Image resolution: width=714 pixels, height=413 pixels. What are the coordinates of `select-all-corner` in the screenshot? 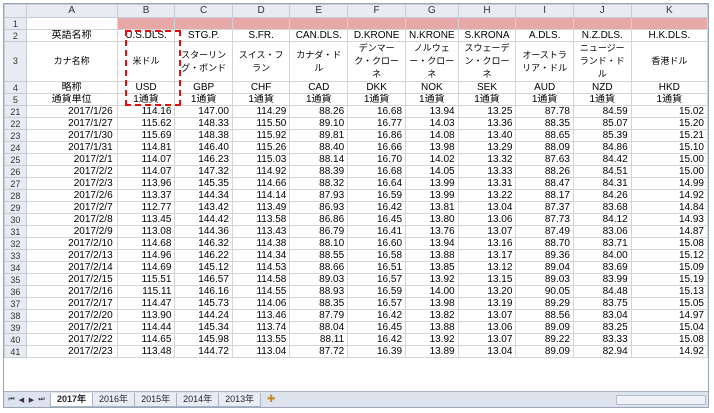 It's located at (15, 11).